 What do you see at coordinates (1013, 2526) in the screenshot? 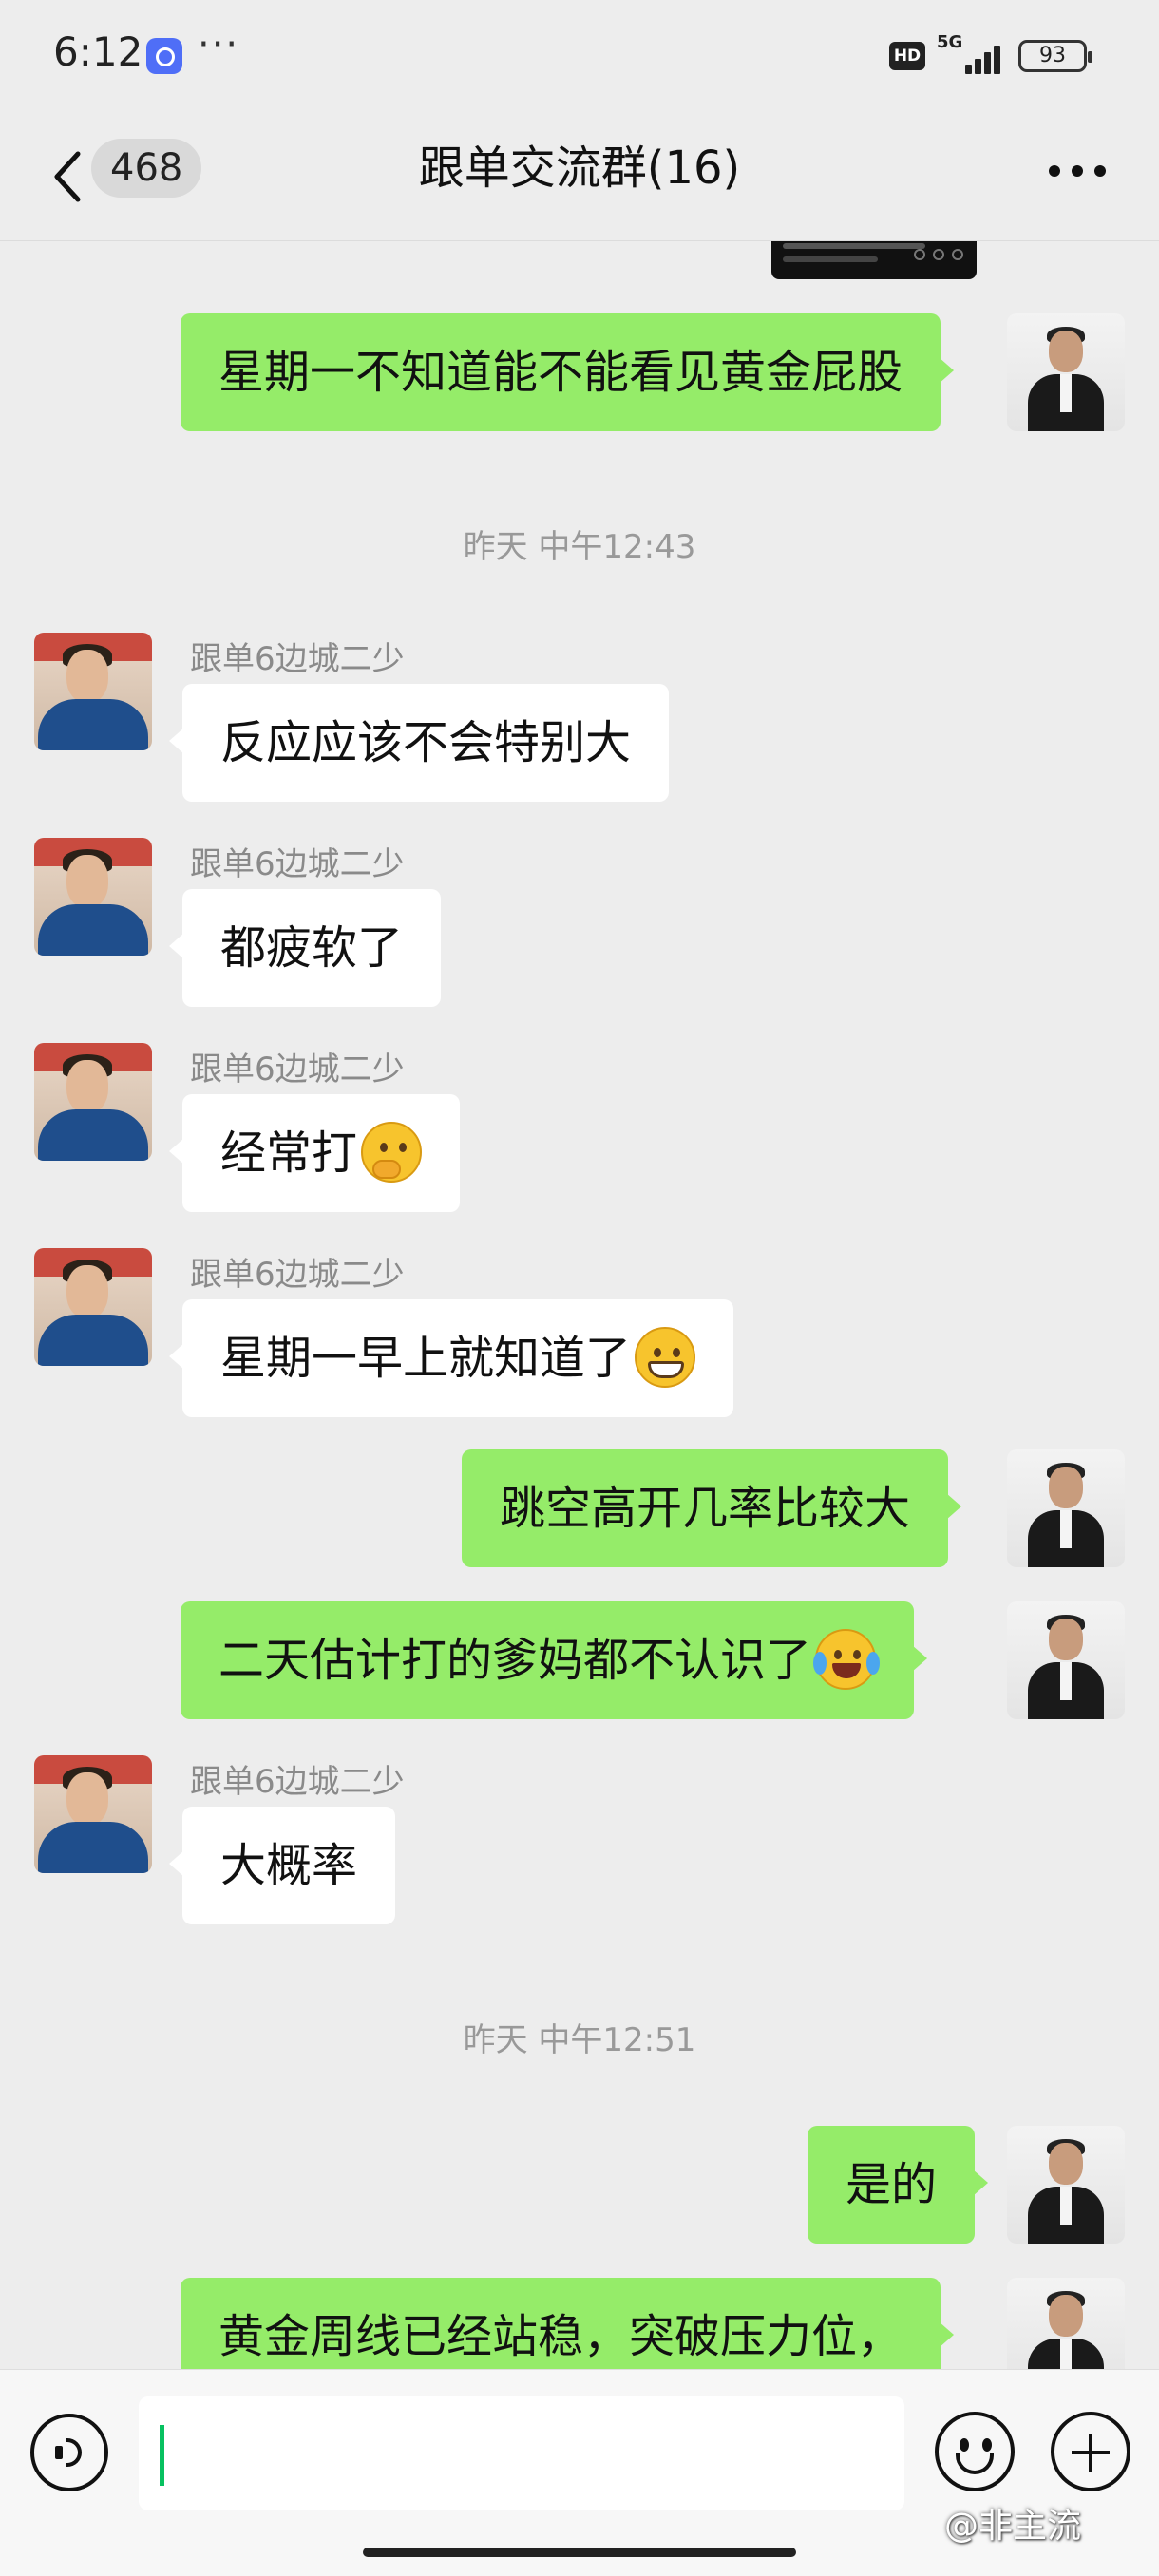
I see `watermark: @非主流` at bounding box center [1013, 2526].